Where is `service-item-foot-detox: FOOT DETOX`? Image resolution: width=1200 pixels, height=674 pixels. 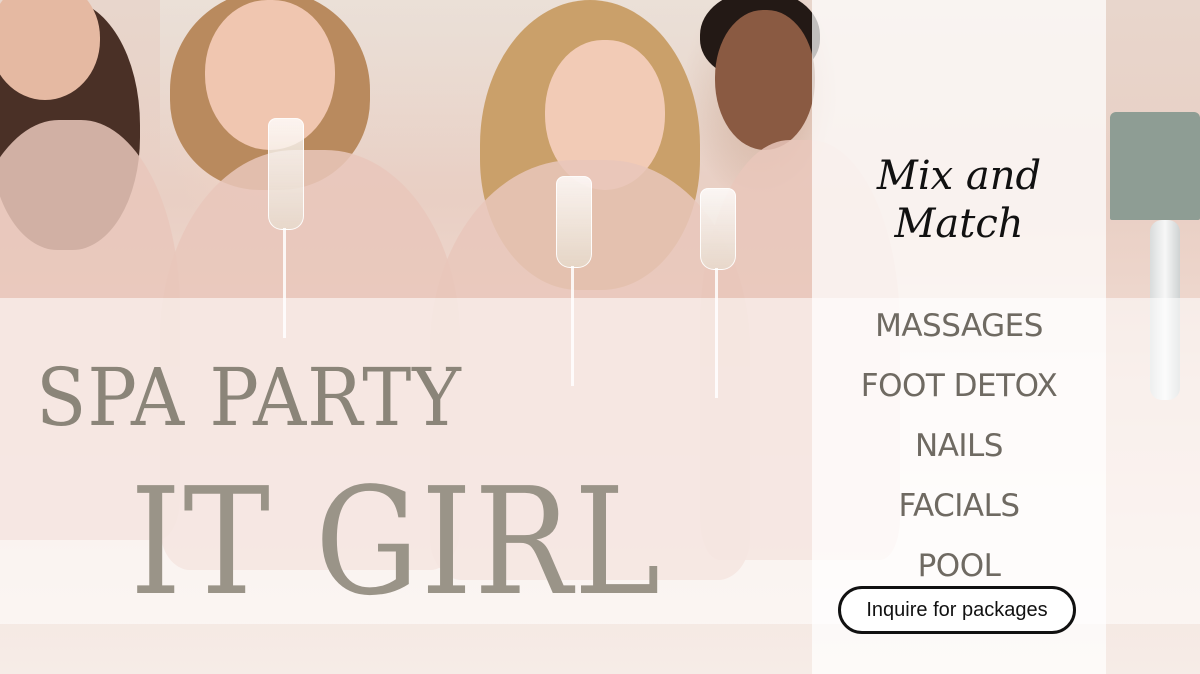
service-item-foot-detox: FOOT DETOX is located at coordinates (959, 386).